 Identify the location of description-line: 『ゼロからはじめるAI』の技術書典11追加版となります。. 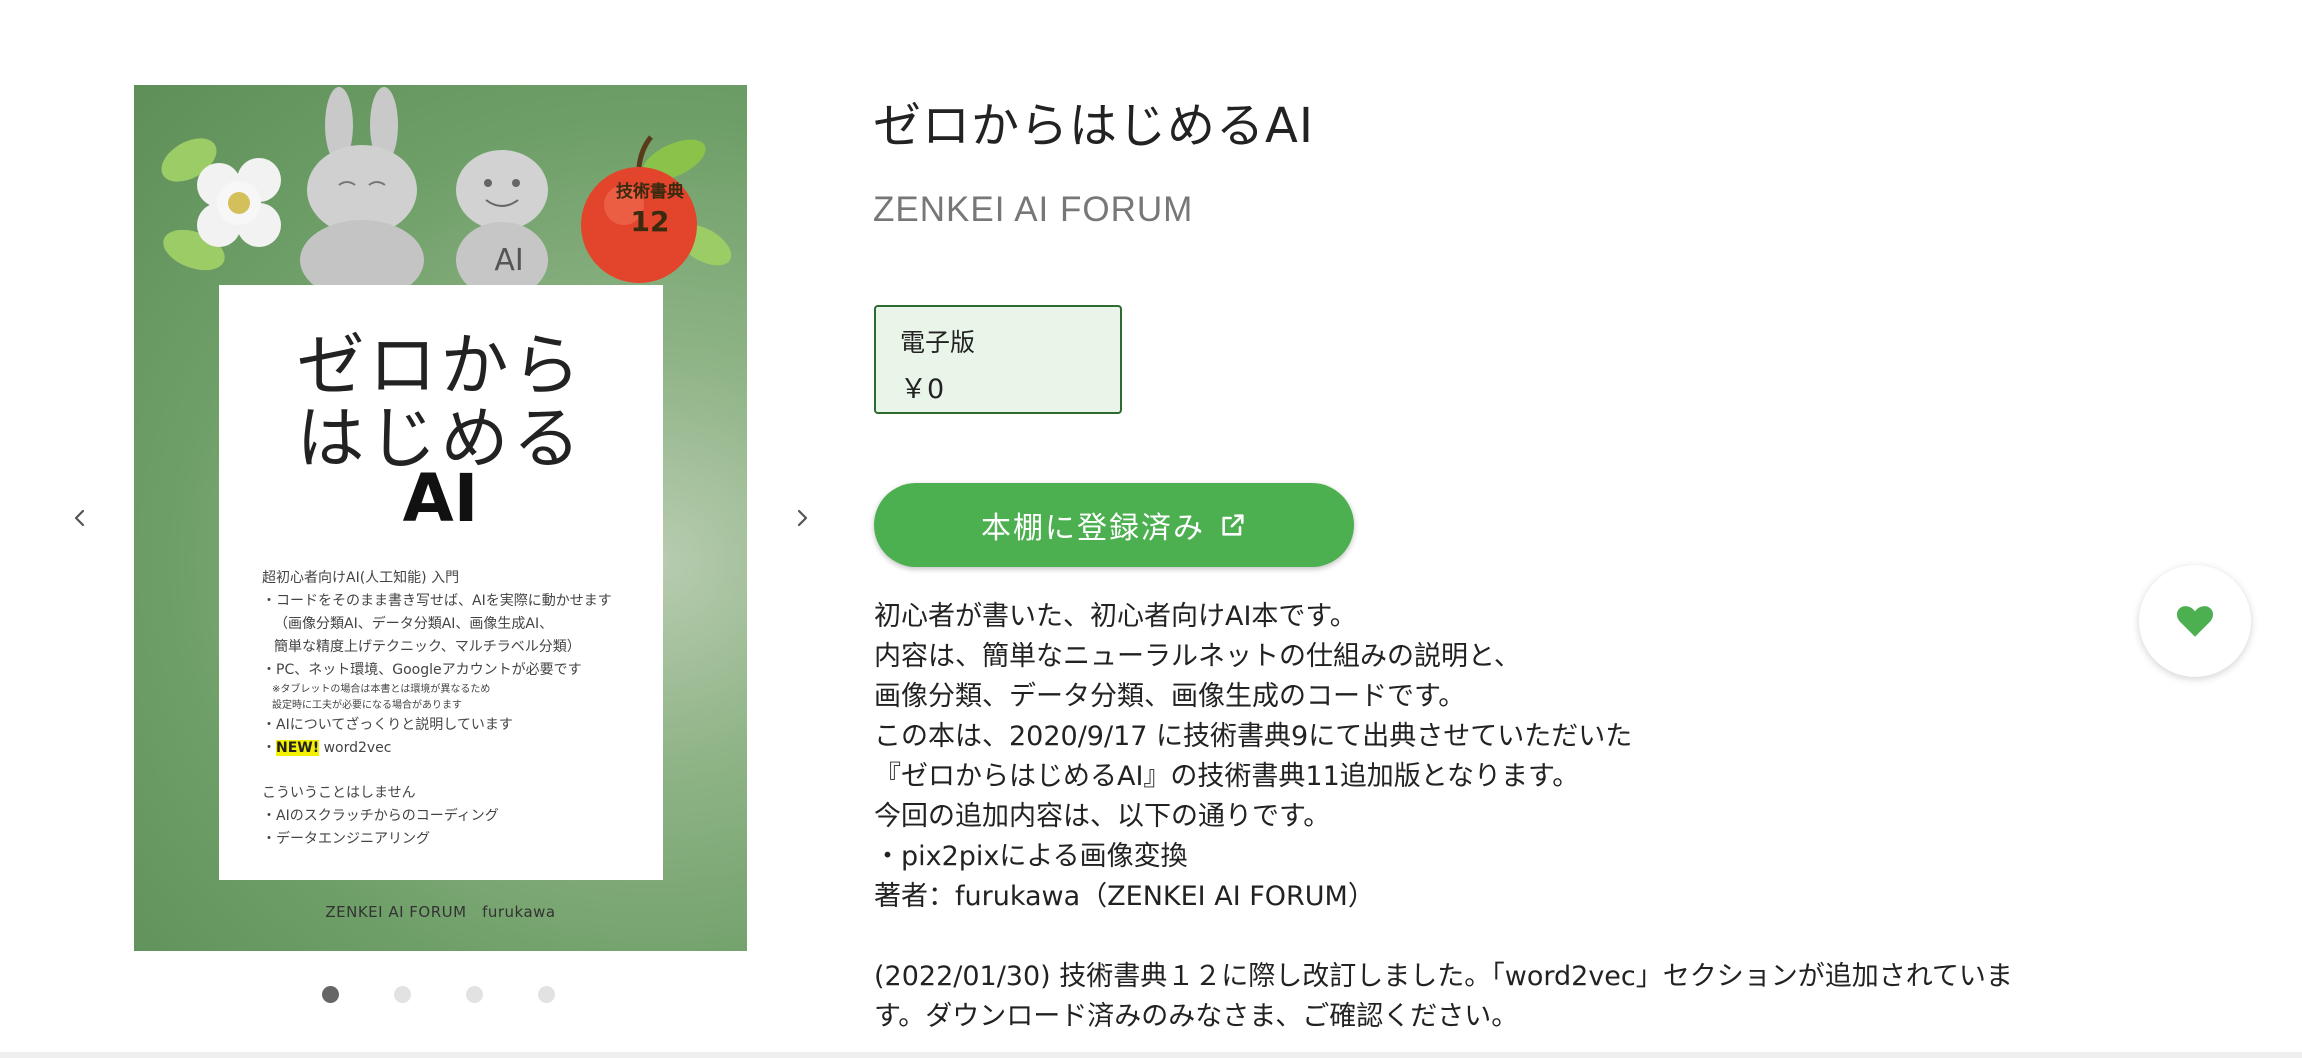
(1227, 776).